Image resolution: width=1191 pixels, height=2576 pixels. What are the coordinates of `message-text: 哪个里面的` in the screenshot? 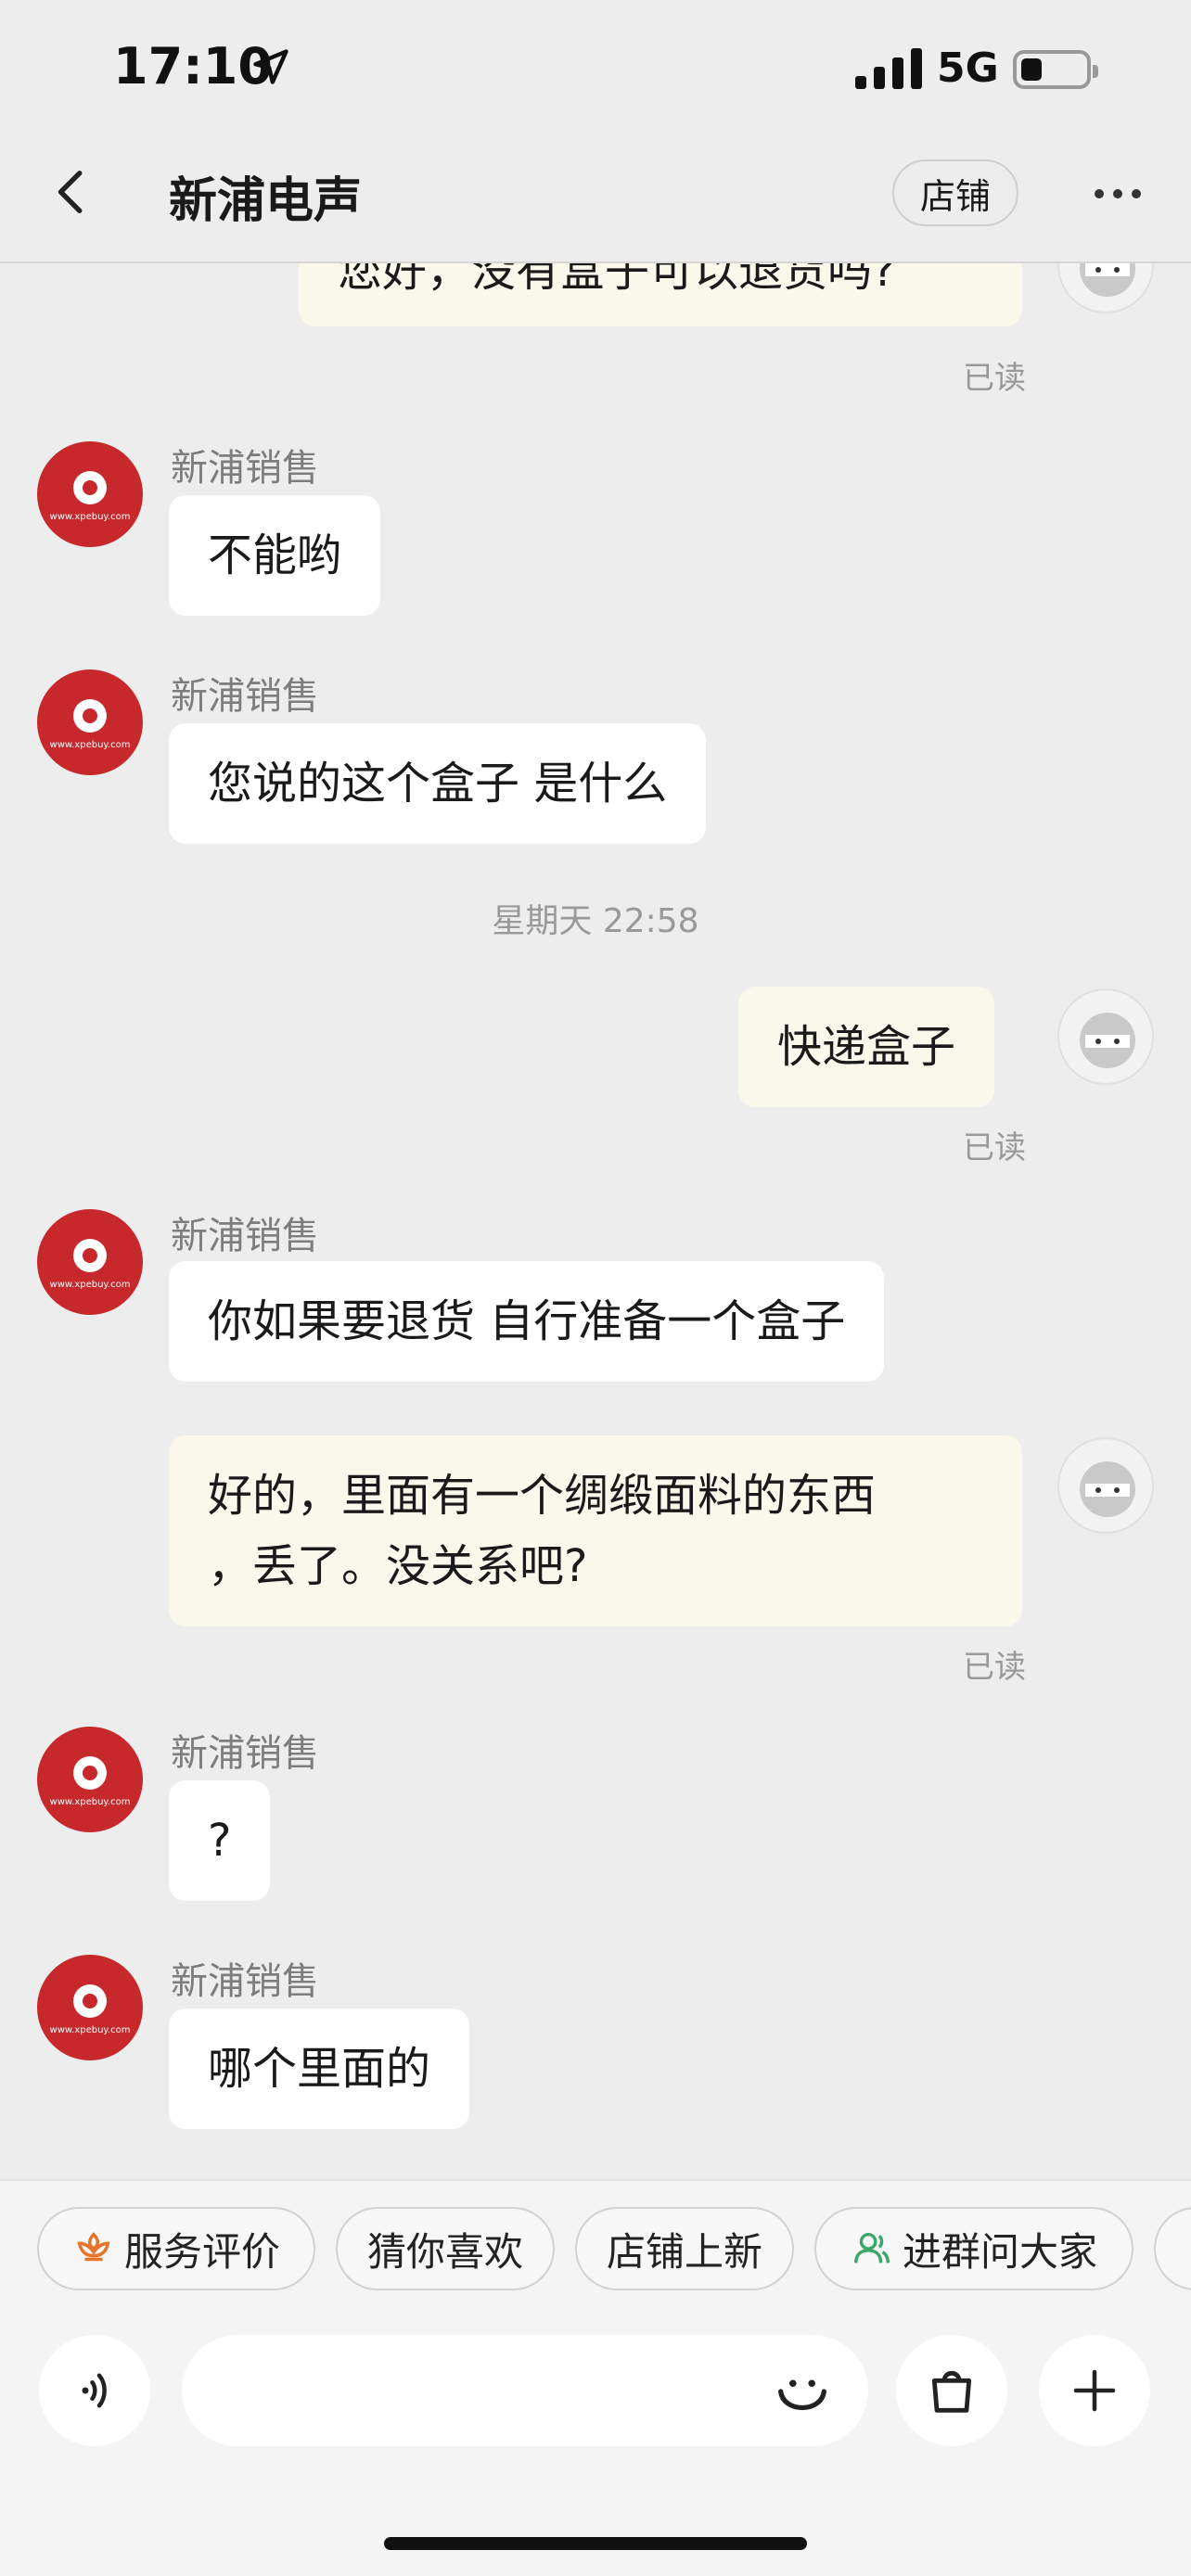 It's located at (319, 2069).